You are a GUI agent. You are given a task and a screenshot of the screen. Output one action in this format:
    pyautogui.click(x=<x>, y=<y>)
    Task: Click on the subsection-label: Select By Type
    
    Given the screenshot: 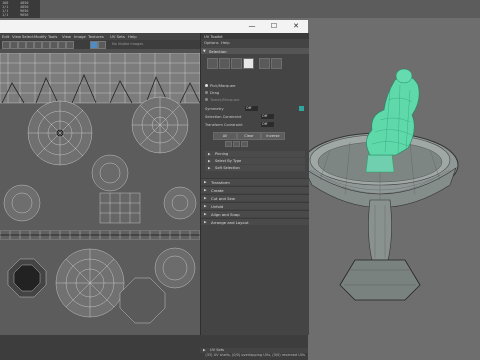 What is the action you would take?
    pyautogui.click(x=228, y=161)
    